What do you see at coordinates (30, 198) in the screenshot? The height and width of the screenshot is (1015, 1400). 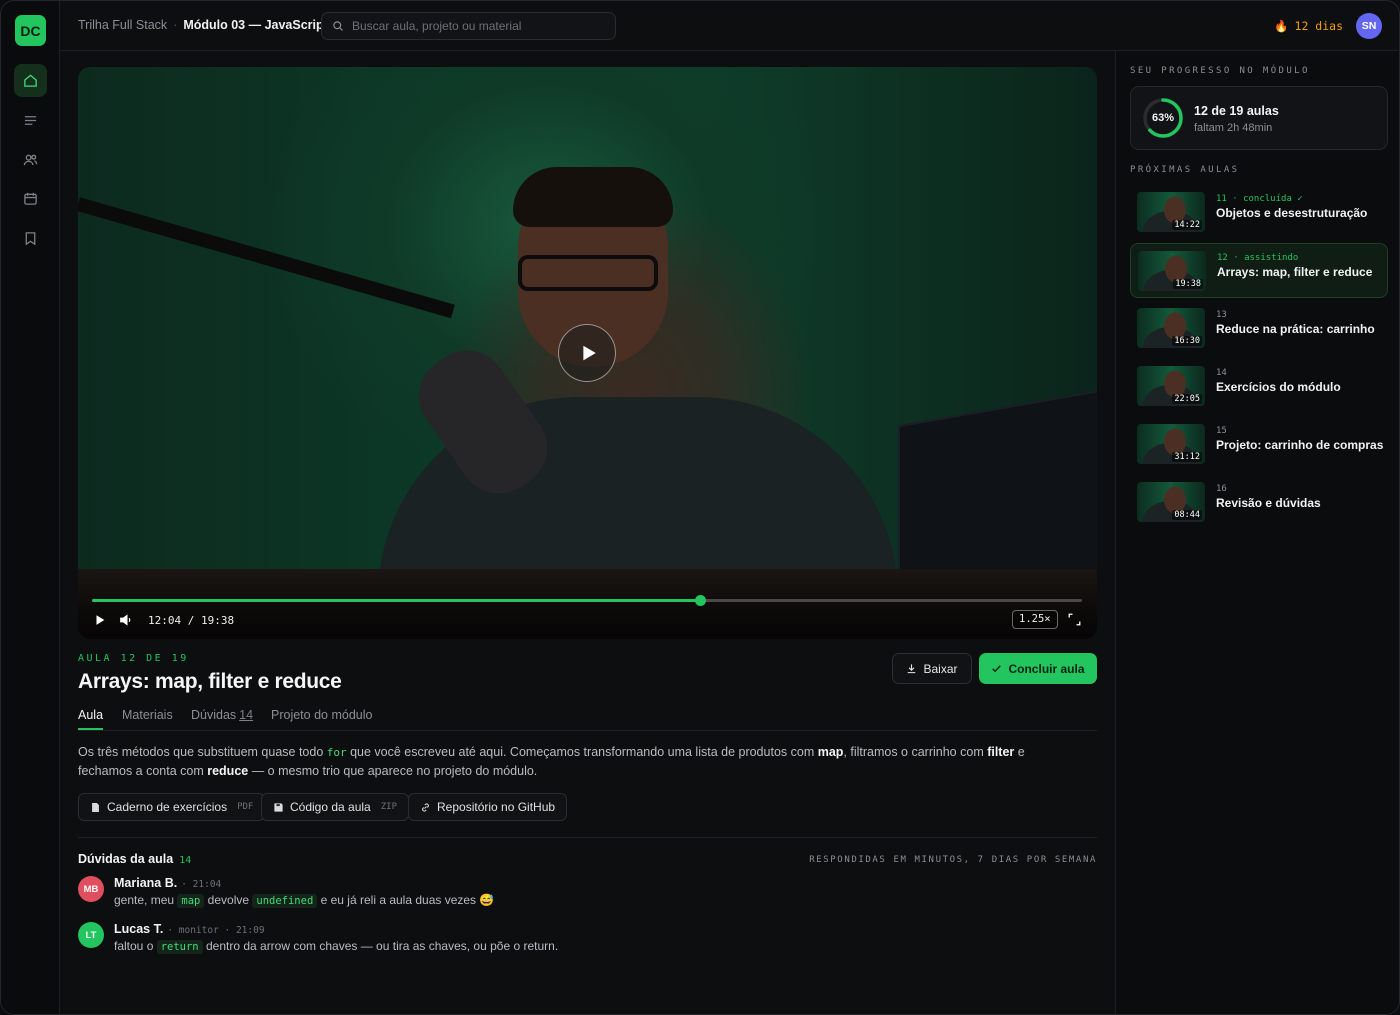 I see `calendar-icon` at bounding box center [30, 198].